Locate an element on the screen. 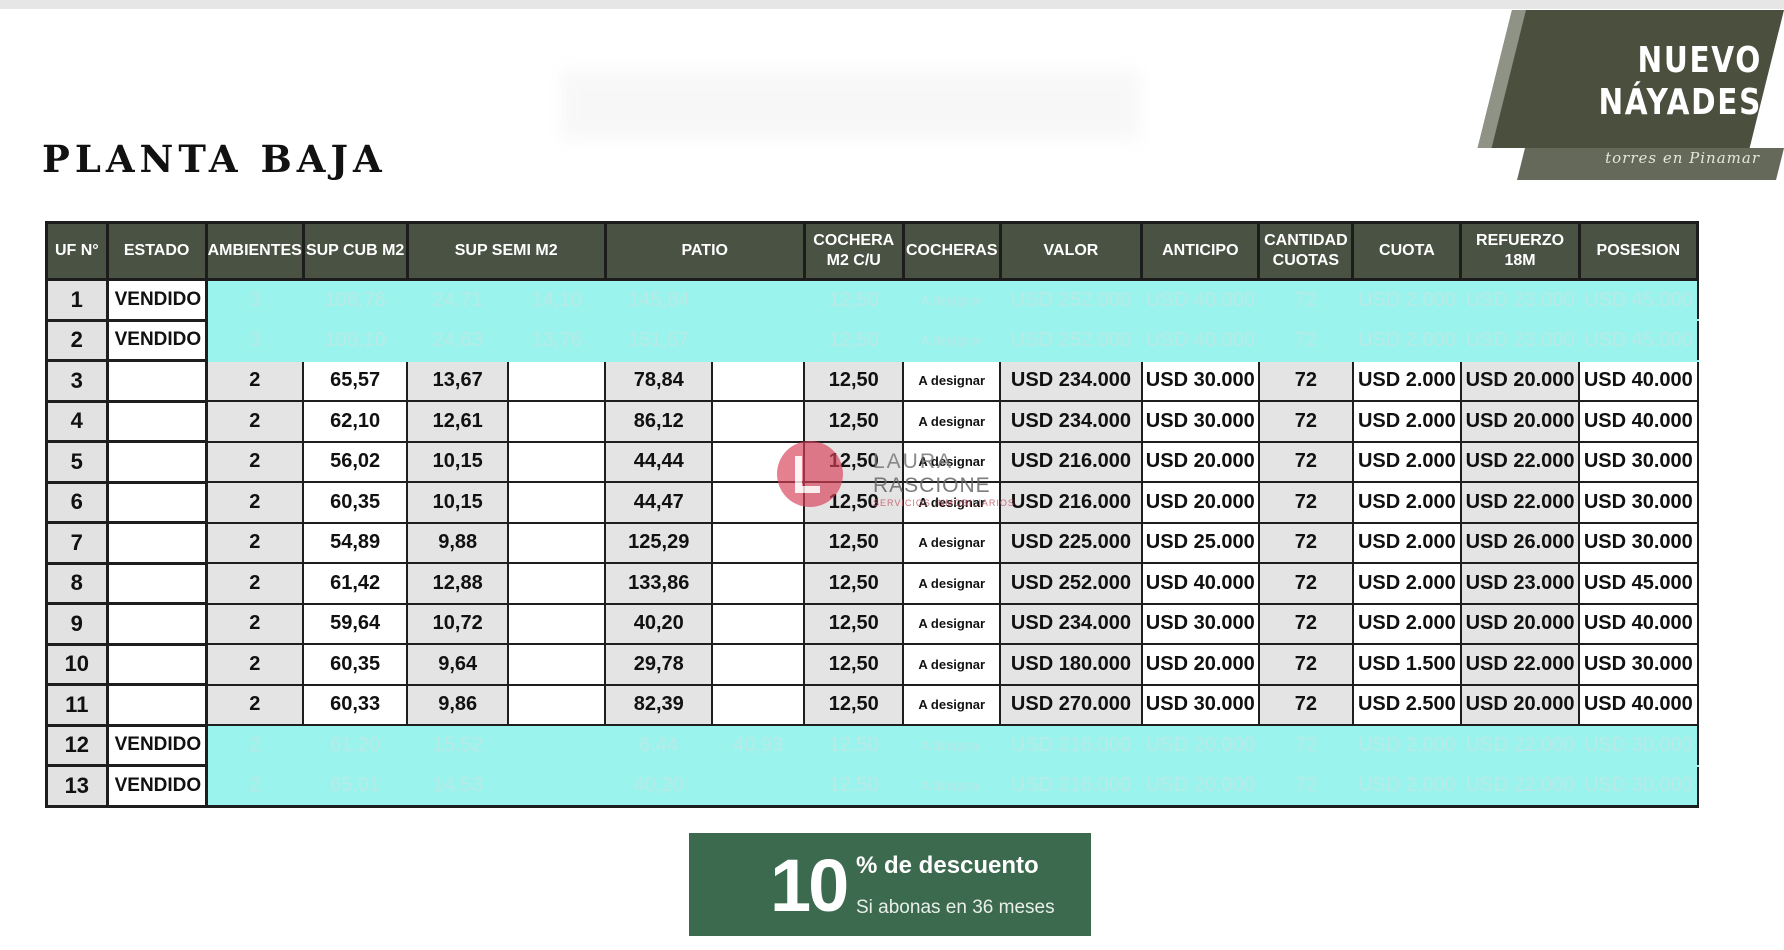 This screenshot has height=950, width=1784. cell-cuota: USD 2.500 is located at coordinates (1406, 704).